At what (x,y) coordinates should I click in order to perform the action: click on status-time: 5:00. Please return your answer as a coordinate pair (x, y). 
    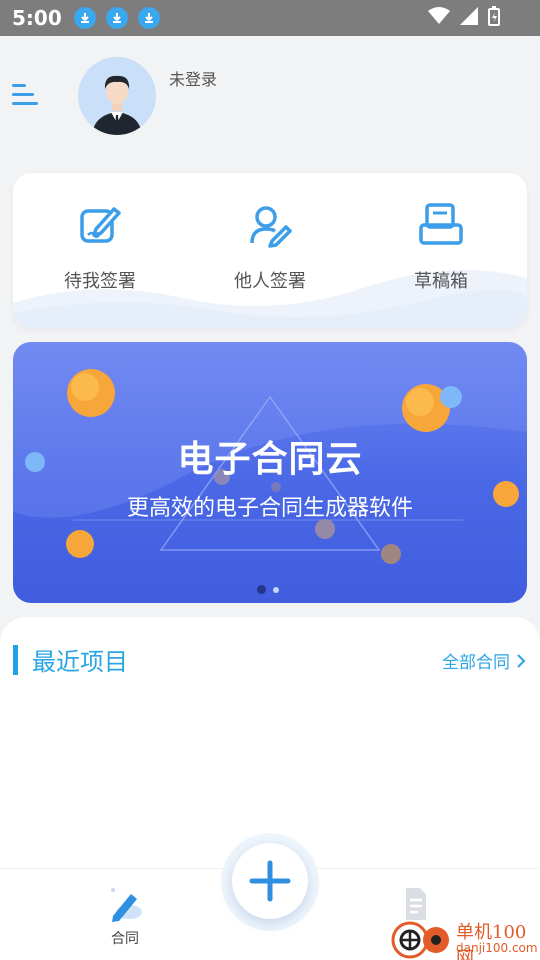
    Looking at the image, I should click on (37, 18).